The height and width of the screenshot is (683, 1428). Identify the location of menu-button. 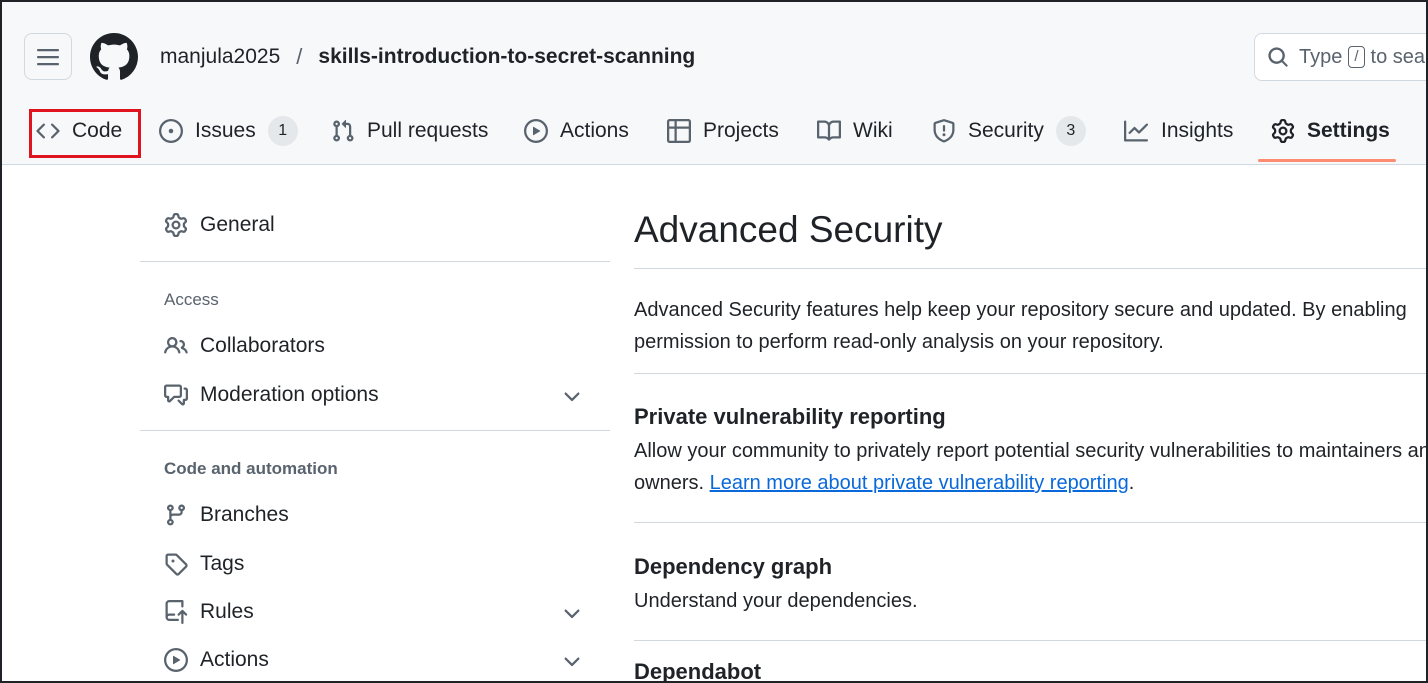
(48, 56).